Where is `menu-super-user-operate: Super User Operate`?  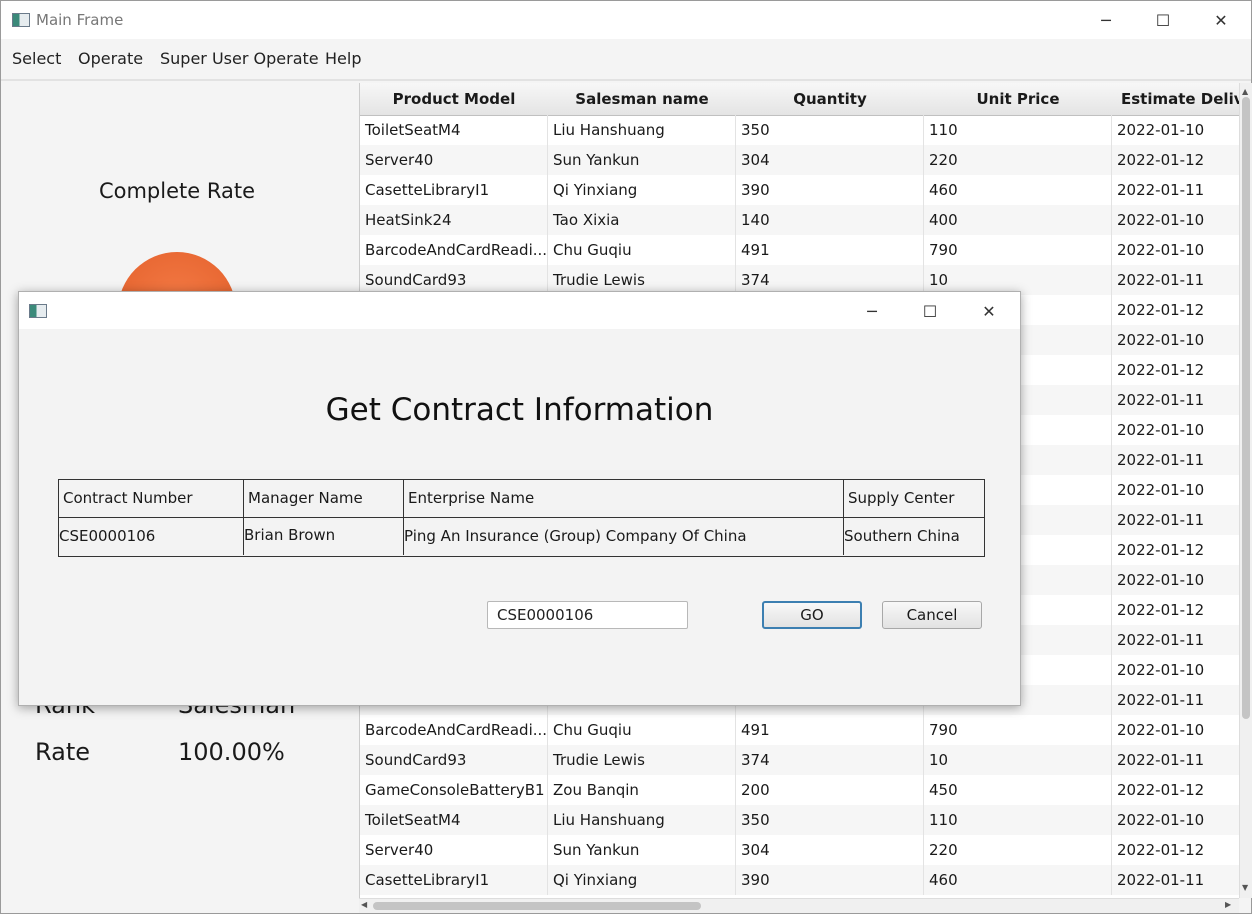
menu-super-user-operate: Super User Operate is located at coordinates (239, 58).